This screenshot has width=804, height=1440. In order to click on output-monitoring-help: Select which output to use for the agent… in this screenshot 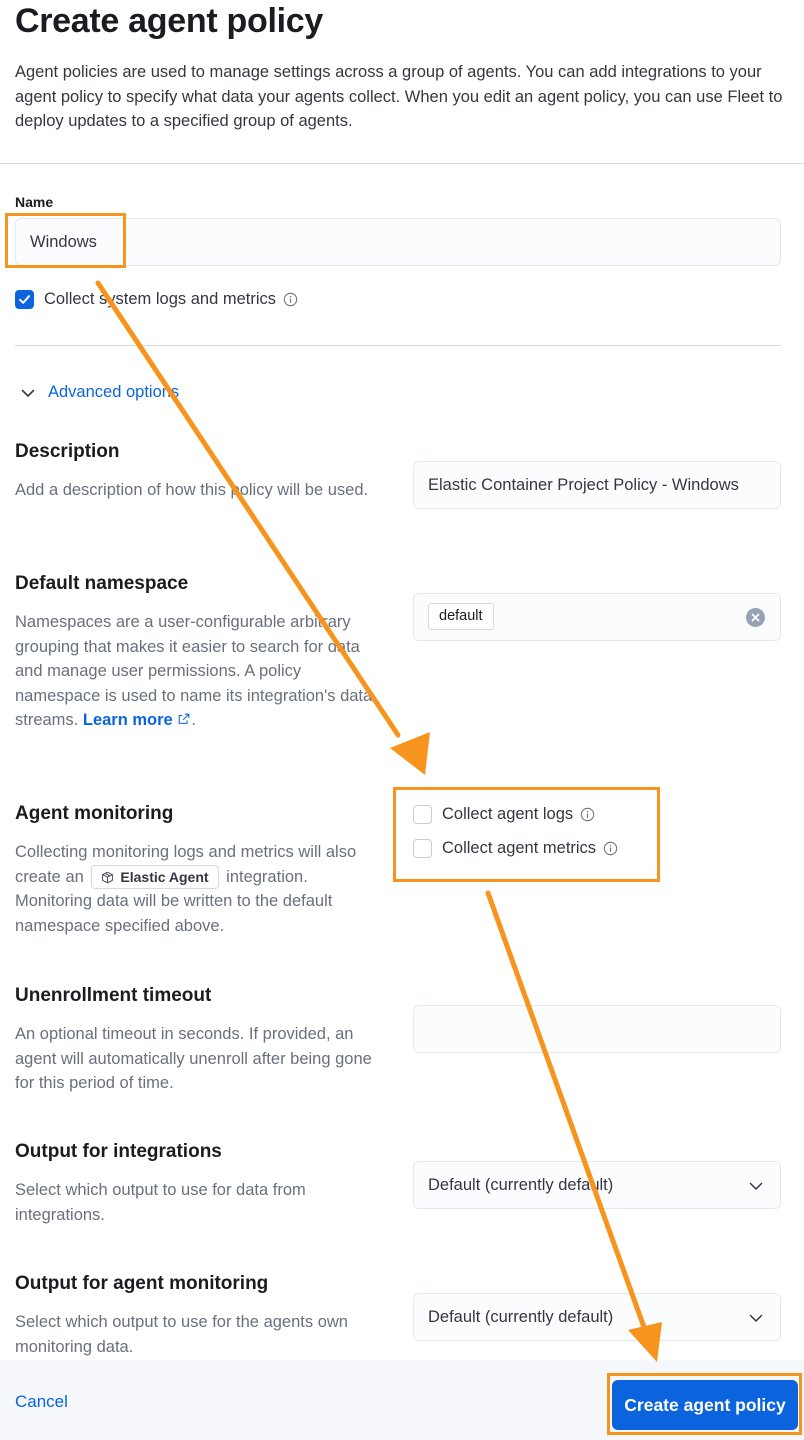, I will do `click(181, 1334)`.